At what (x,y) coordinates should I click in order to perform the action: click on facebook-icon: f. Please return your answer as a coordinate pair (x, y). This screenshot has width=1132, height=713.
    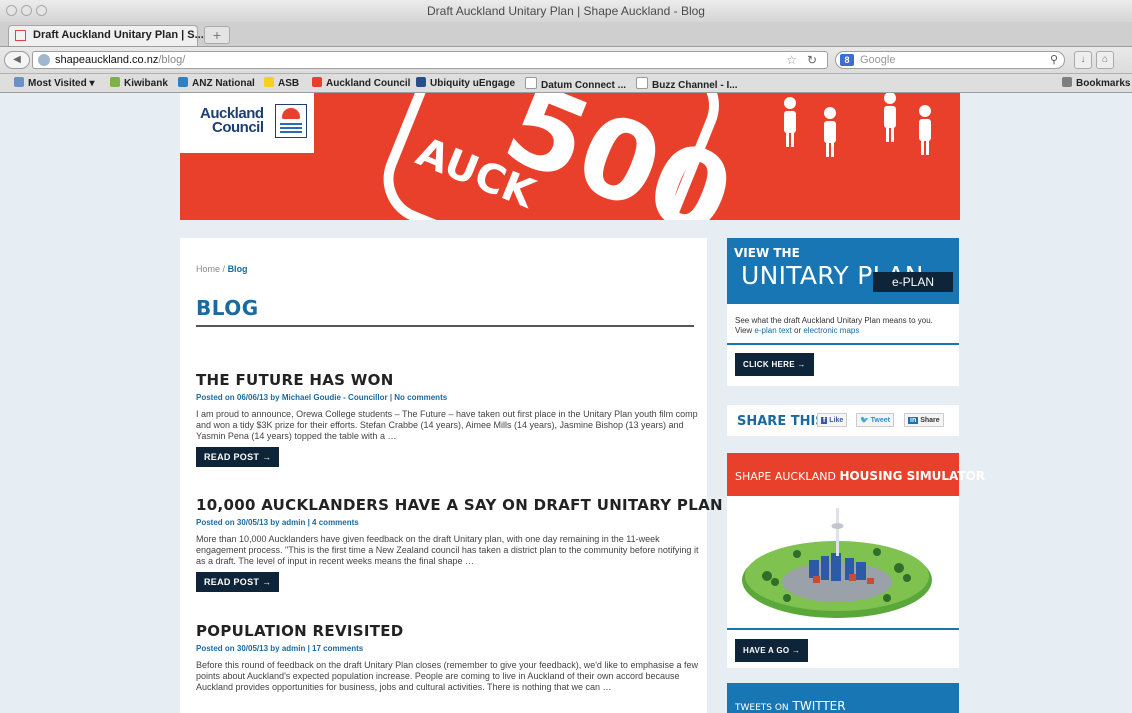
    Looking at the image, I should click on (824, 420).